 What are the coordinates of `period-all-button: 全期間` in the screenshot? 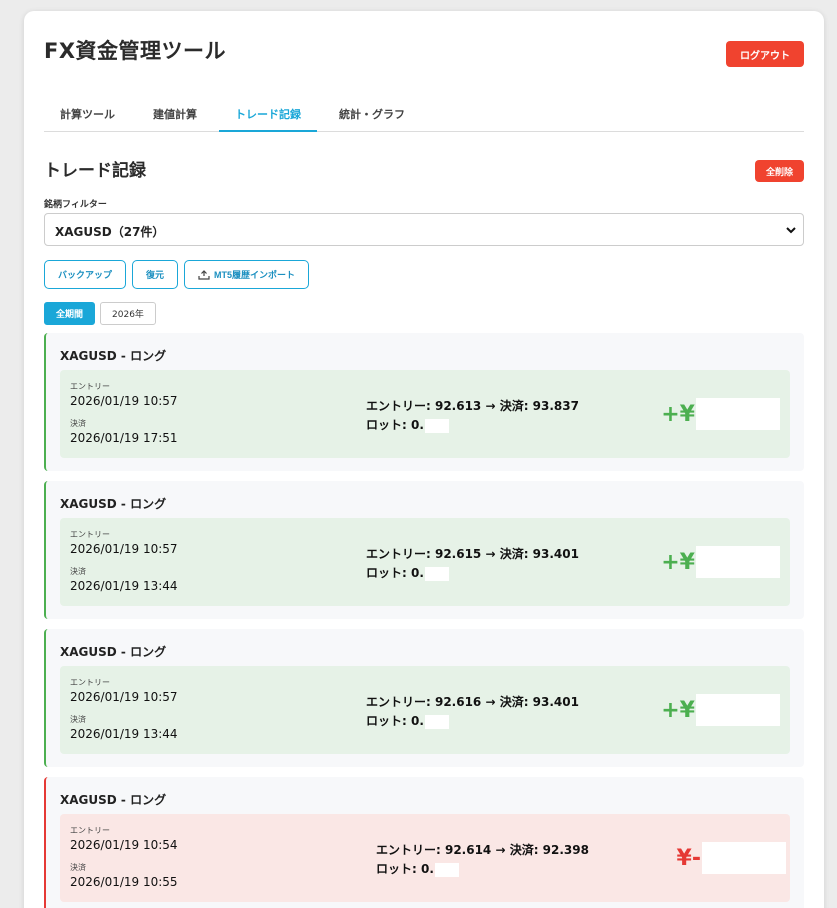 It's located at (70, 313).